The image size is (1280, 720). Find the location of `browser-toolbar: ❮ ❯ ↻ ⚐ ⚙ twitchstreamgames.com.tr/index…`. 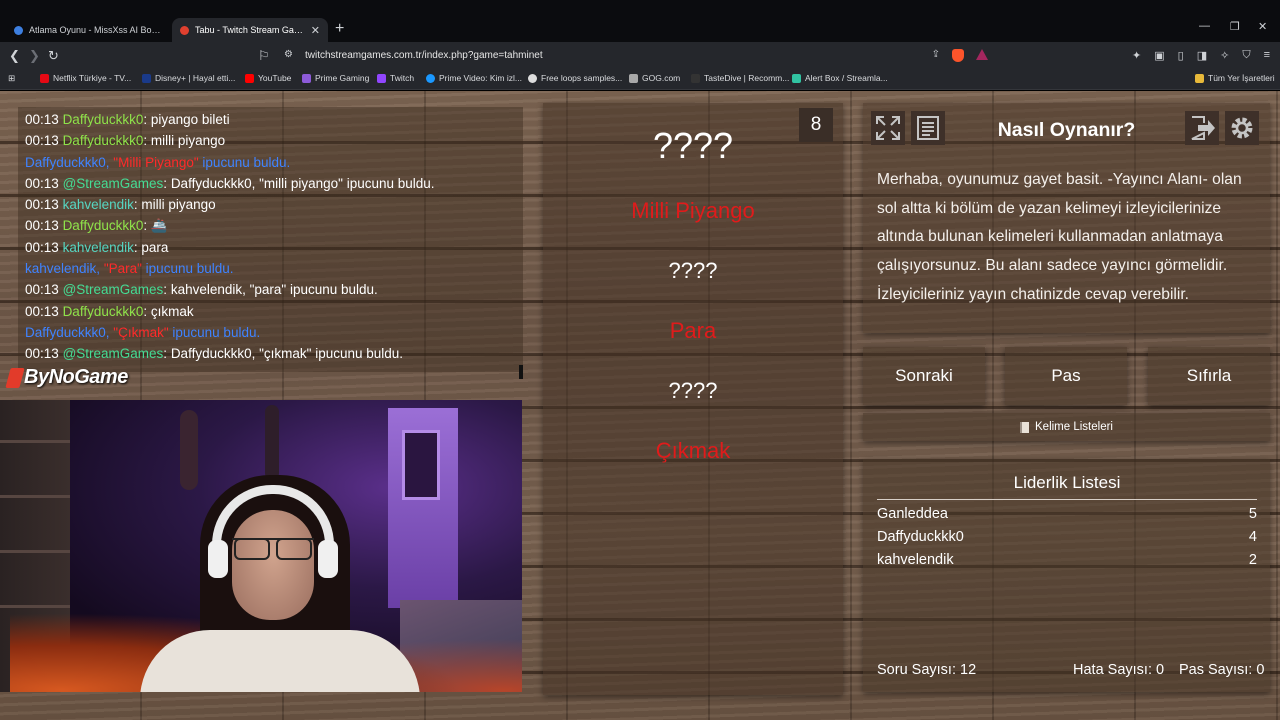

browser-toolbar: ❮ ❯ ↻ ⚐ ⚙ twitchstreamgames.com.tr/index… is located at coordinates (640, 56).